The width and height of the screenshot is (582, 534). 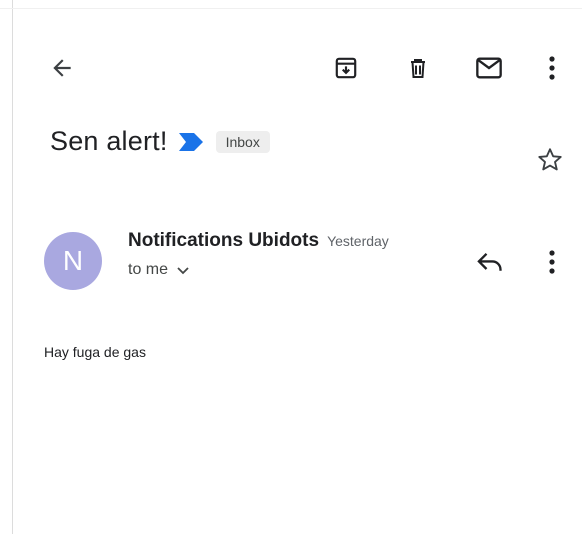 What do you see at coordinates (258, 270) in the screenshot?
I see `recipient-details-toggle: to me` at bounding box center [258, 270].